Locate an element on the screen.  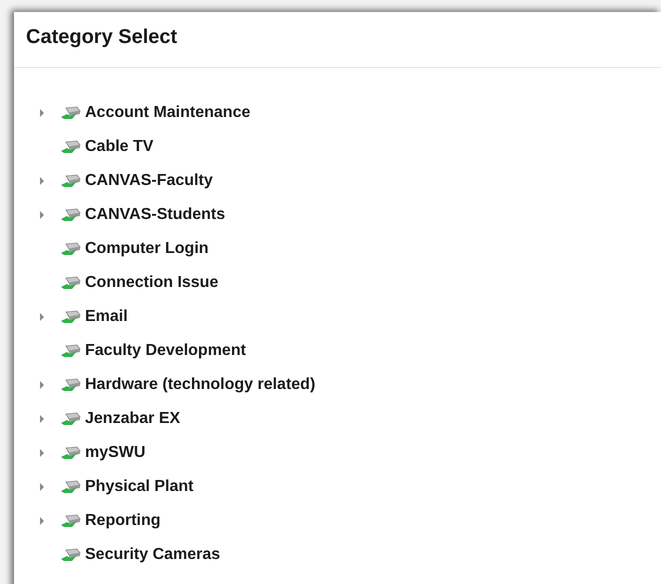
category-item: Account Maintenance is located at coordinates (167, 113).